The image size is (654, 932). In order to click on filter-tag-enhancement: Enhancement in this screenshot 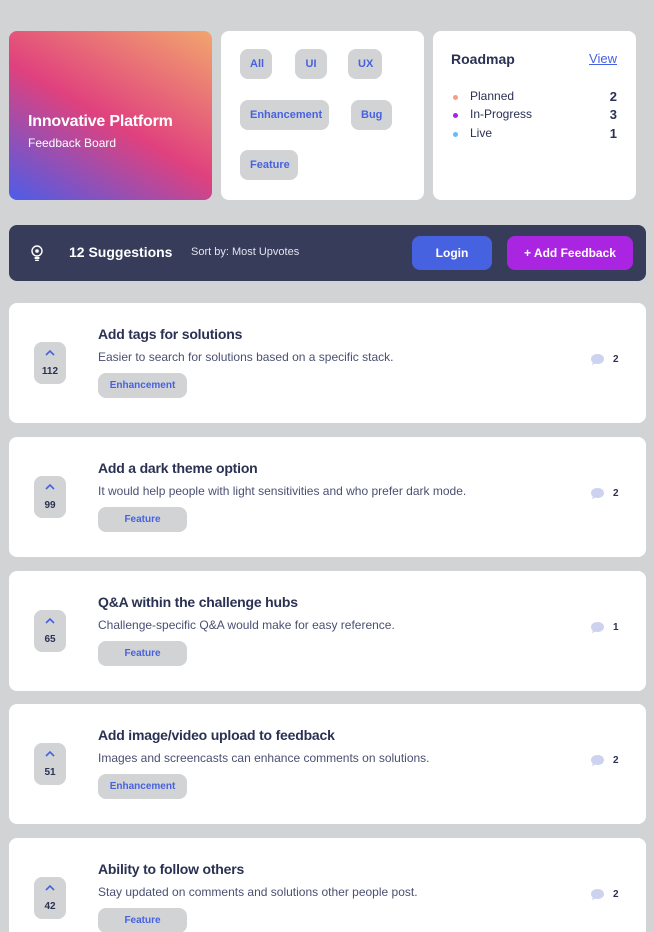, I will do `click(284, 115)`.